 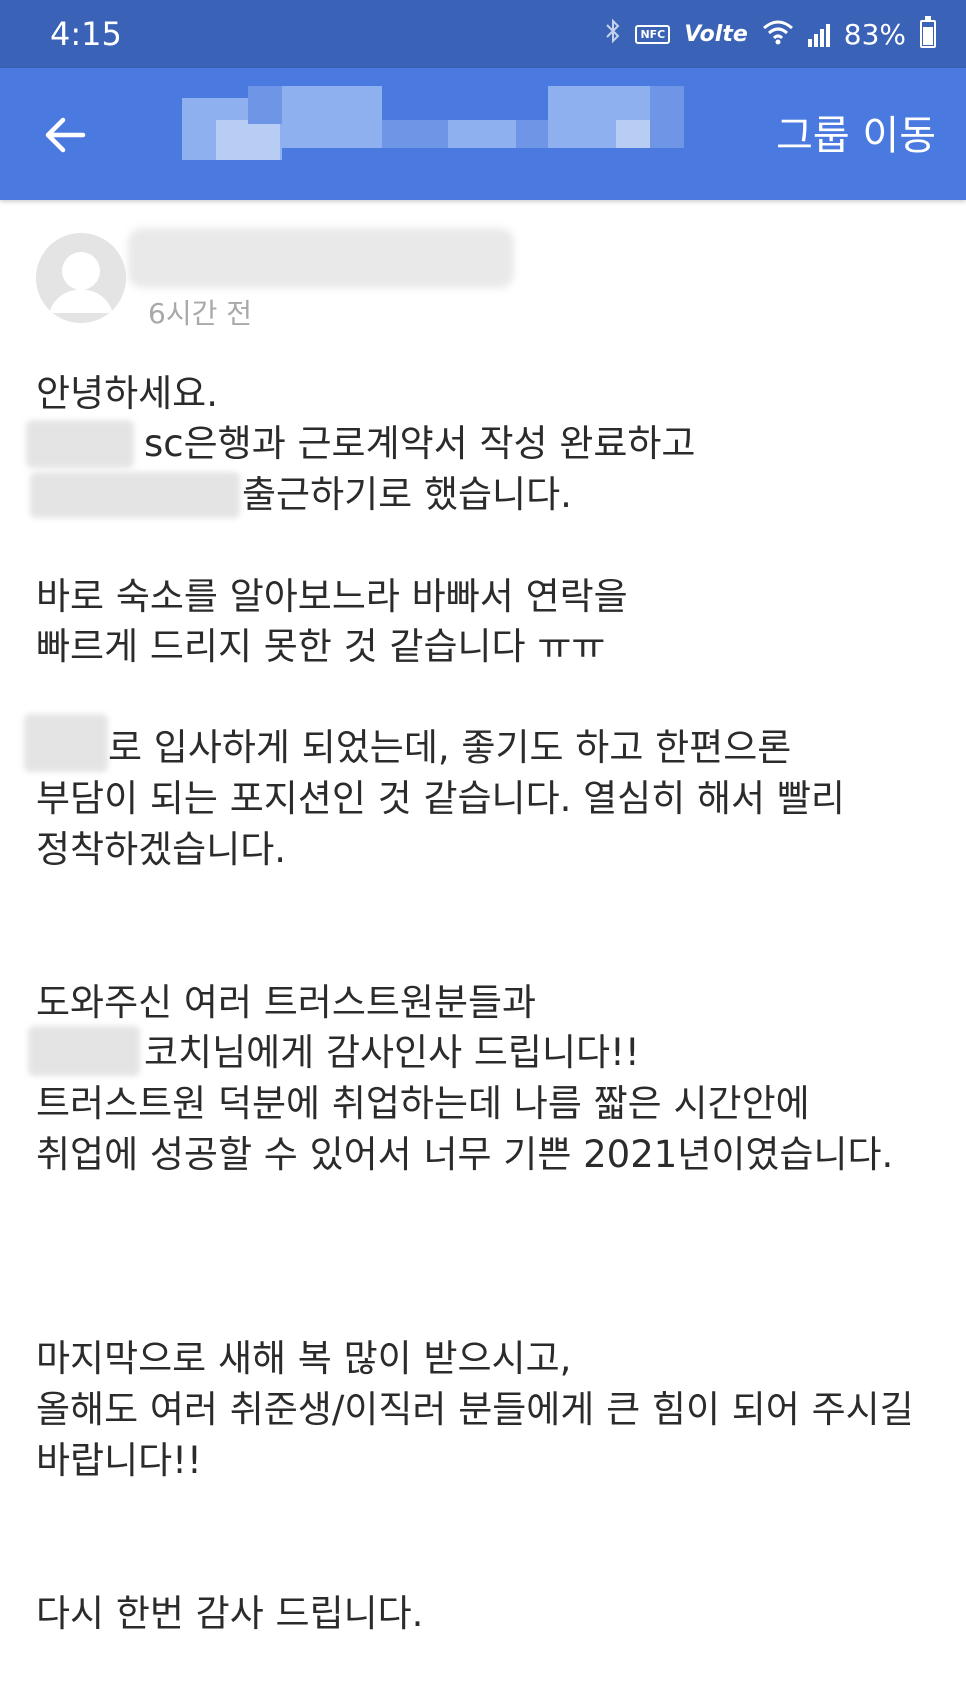 I want to click on post-body-line: 코치님에게 감사인사 드립니다!!, so click(x=392, y=1052).